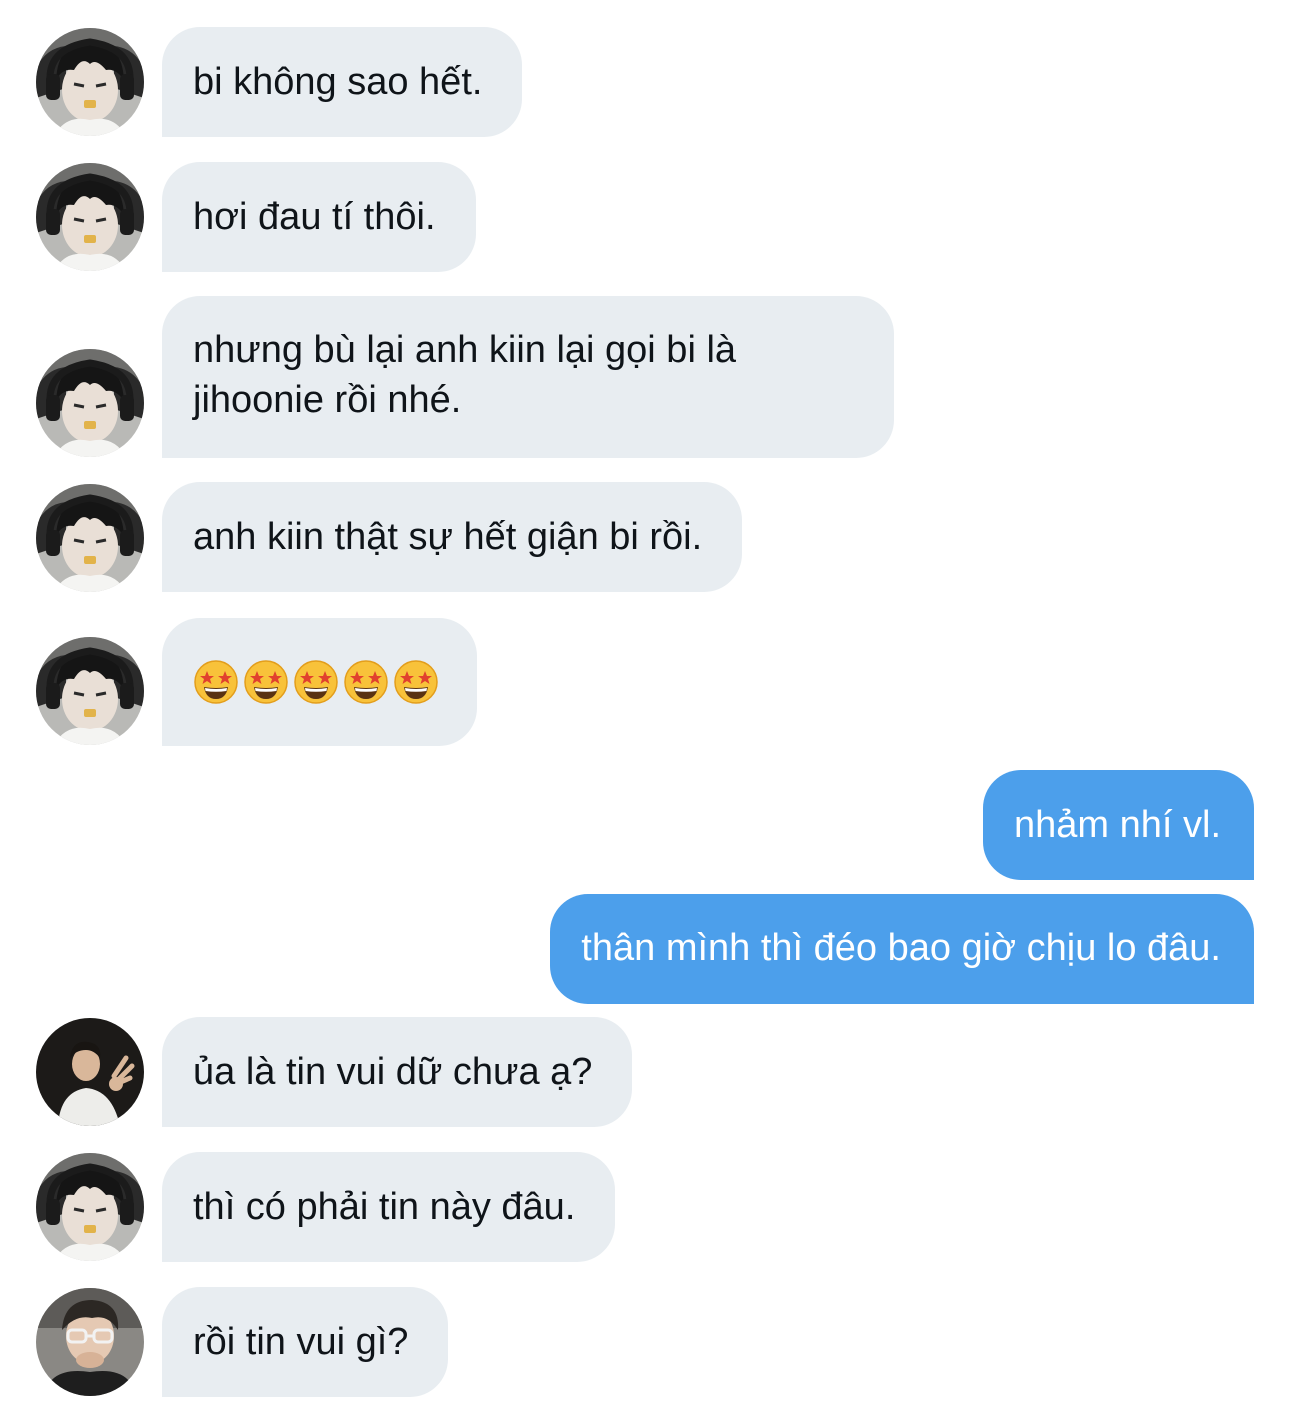  I want to click on incoming-message-bubble: anh kiin thật sự hết giận bi rồi., so click(452, 537).